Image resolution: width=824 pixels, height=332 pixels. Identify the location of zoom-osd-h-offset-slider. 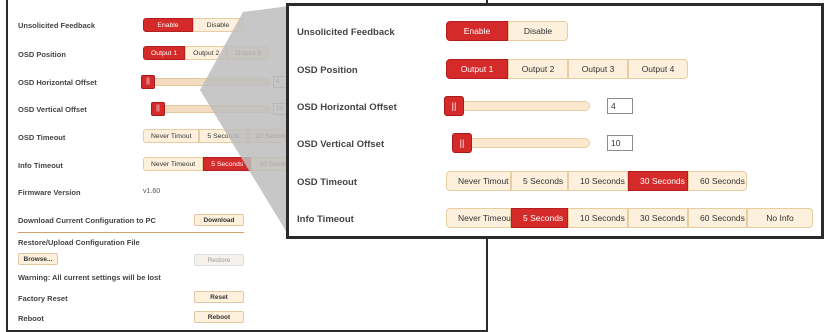
(517, 106).